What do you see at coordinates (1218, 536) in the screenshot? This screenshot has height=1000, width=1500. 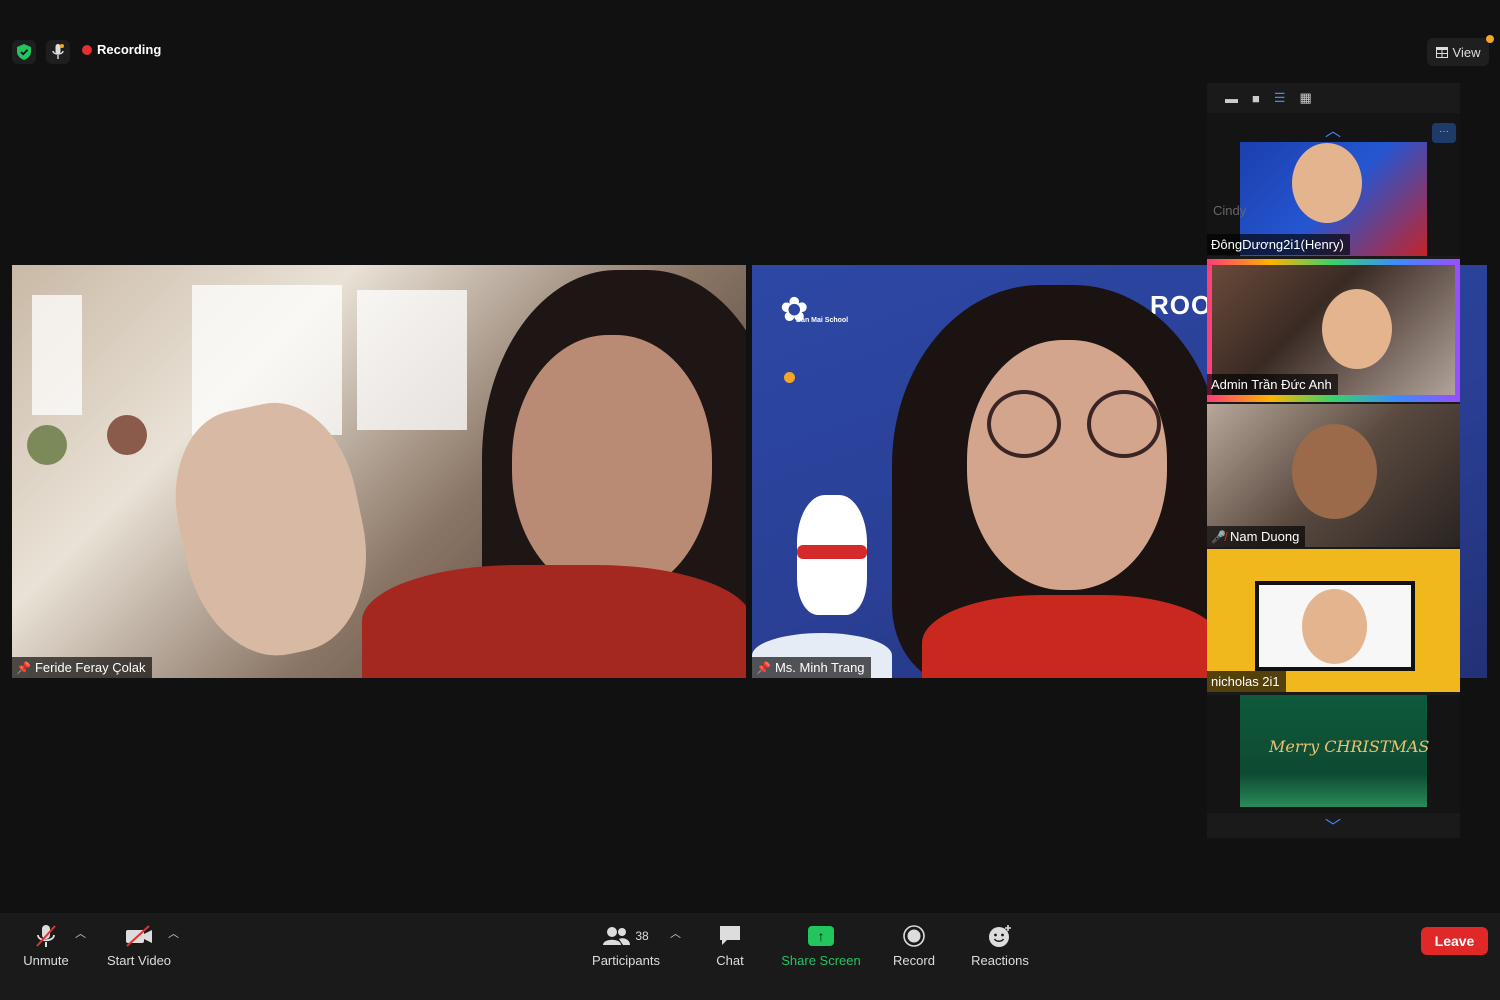 I see `muted-mic-icon: 🎤̸` at bounding box center [1218, 536].